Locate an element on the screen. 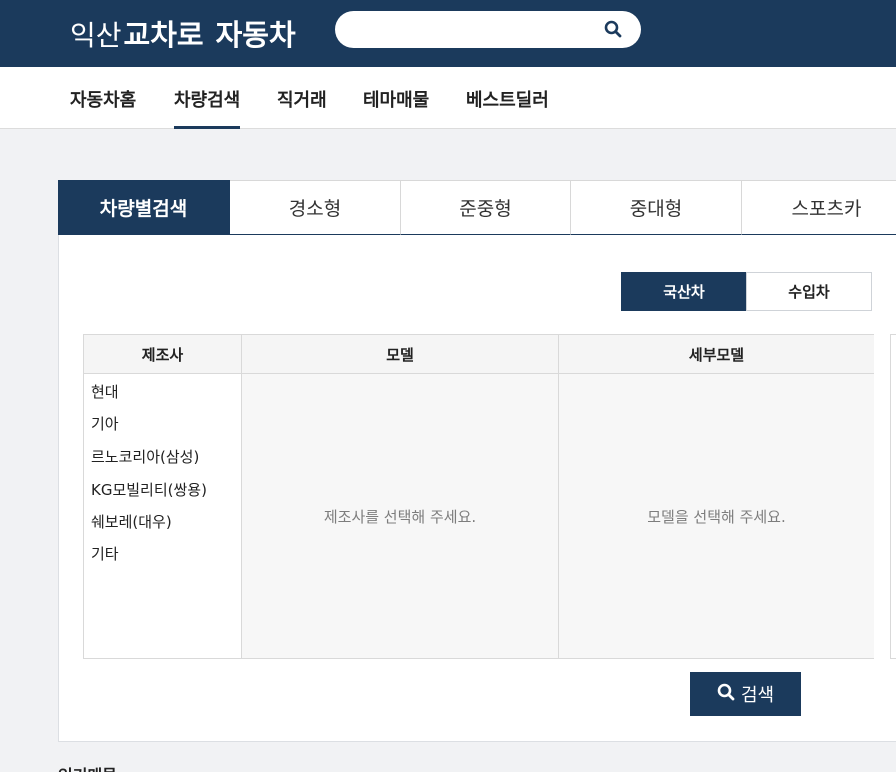  maker-item: 르노코리아(삼성) is located at coordinates (145, 456).